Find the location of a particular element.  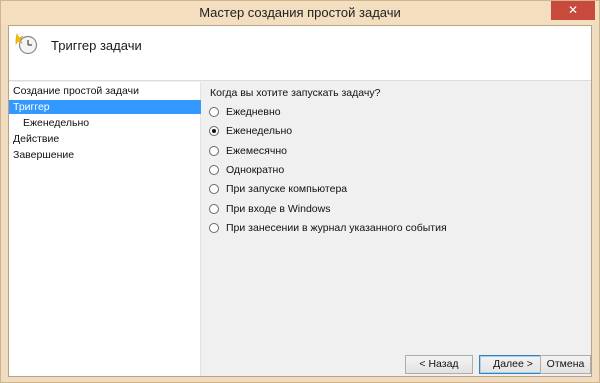

radio-option-logon: При входе в Windows is located at coordinates (269, 209).